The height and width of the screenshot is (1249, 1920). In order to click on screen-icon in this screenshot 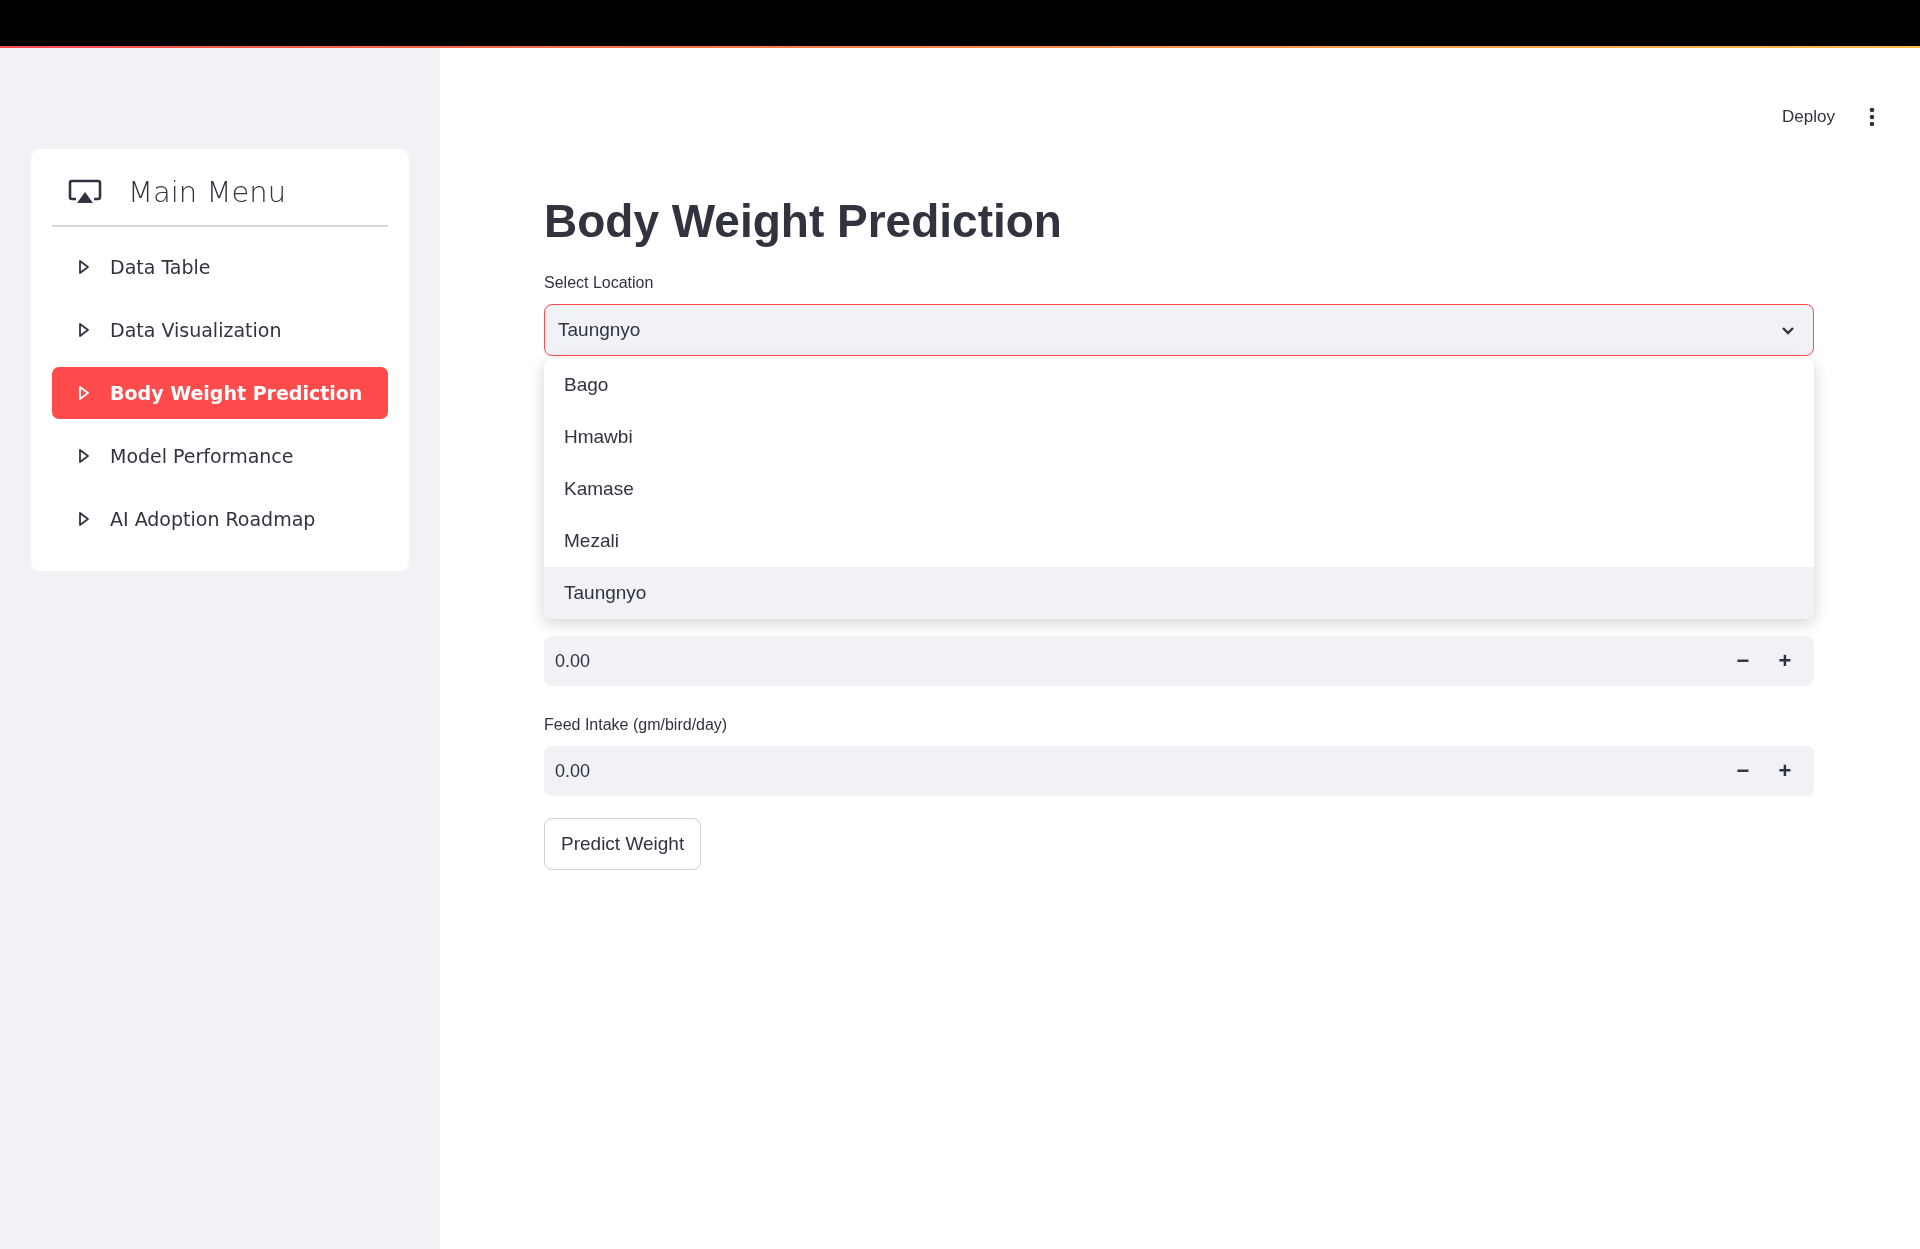, I will do `click(85, 192)`.